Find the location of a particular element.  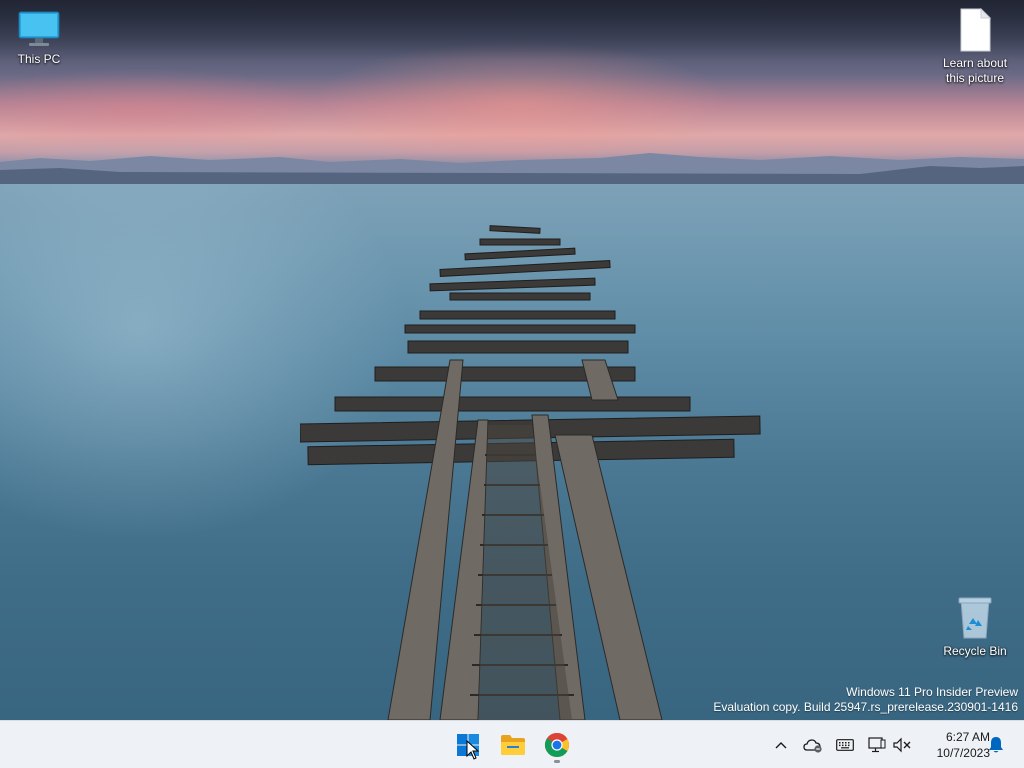

onedrive-icon is located at coordinates (812, 746).